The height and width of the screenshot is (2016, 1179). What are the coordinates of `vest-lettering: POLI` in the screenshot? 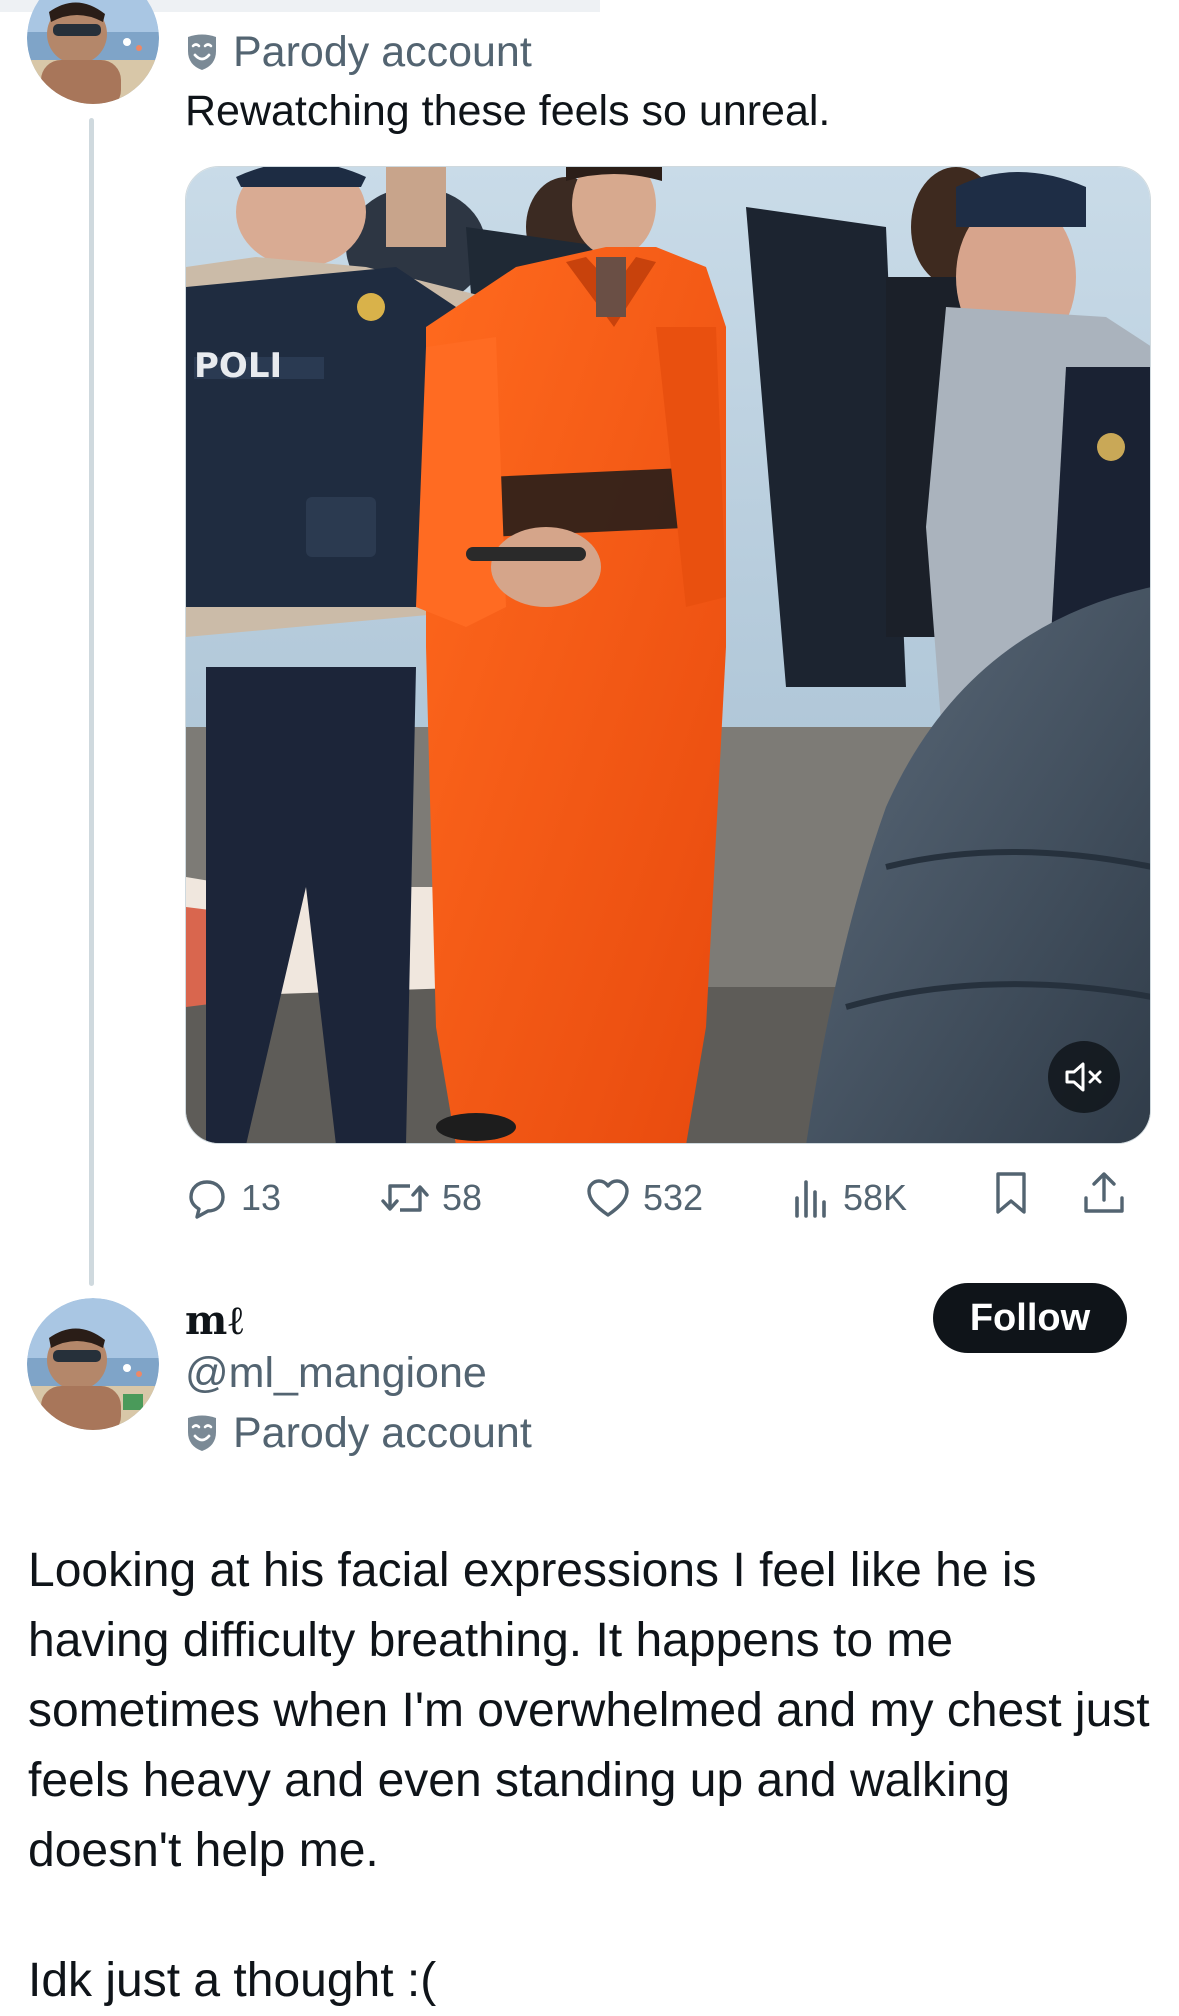 It's located at (238, 366).